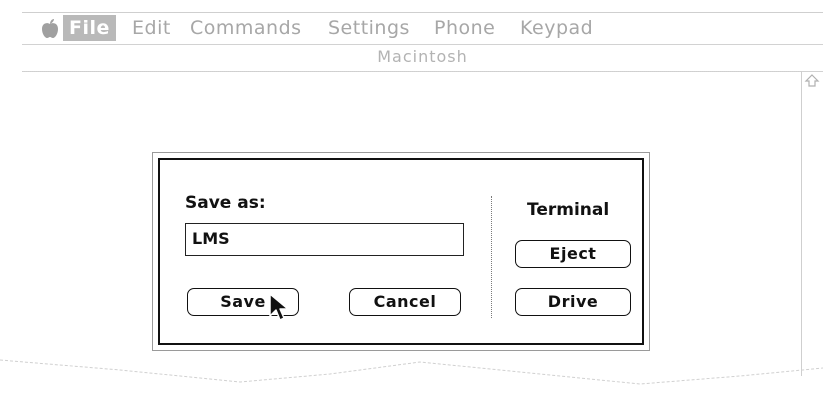  Describe the element at coordinates (50, 29) in the screenshot. I see `apple-menu-icon` at that location.